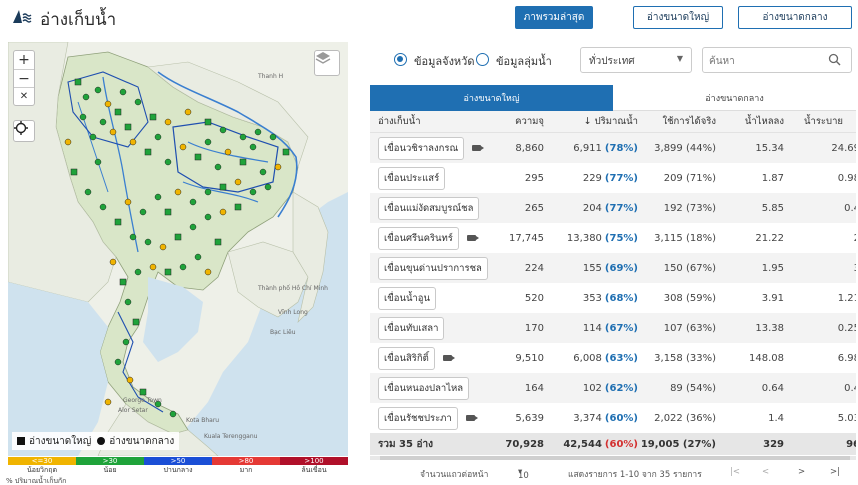 The image size is (858, 485). What do you see at coordinates (795, 17) in the screenshot?
I see `medium-reservoir-button: อ่างขนาดกลาง` at bounding box center [795, 17].